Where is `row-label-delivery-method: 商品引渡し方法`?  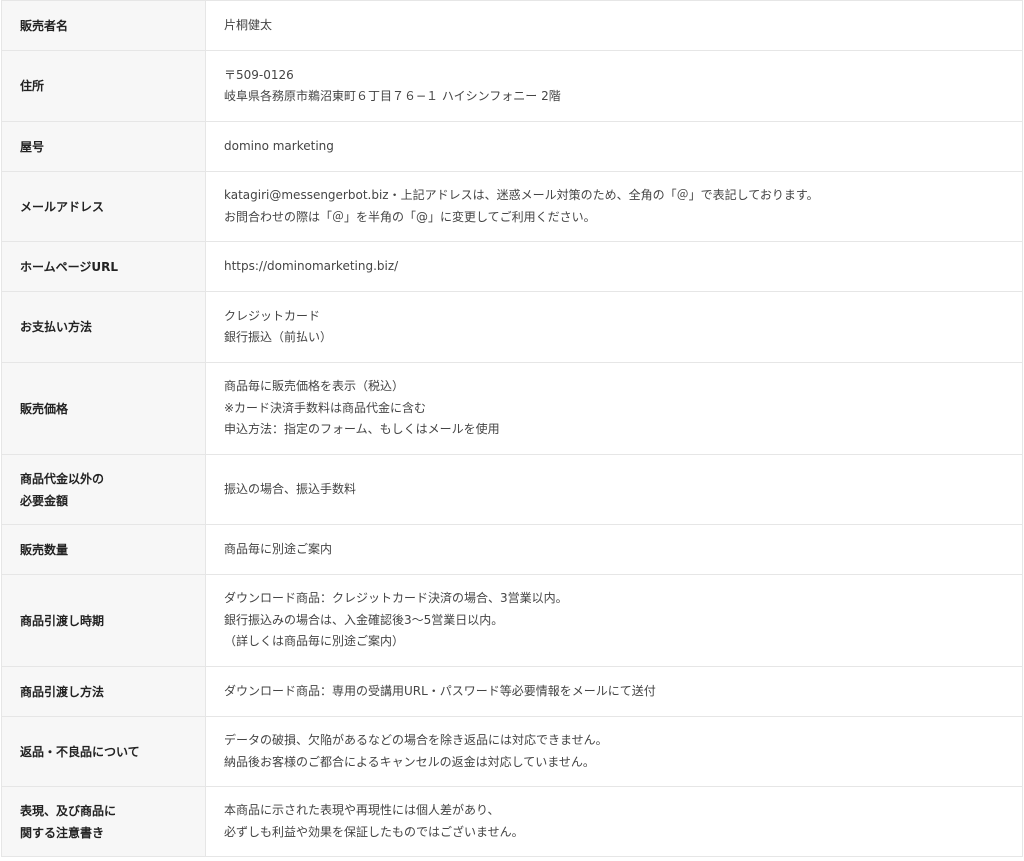 row-label-delivery-method: 商品引渡し方法 is located at coordinates (103, 691).